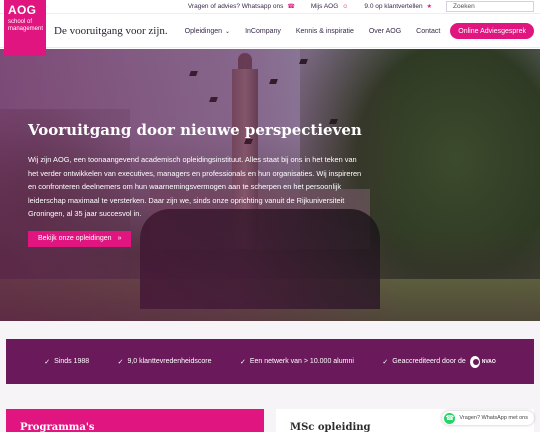 The image size is (540, 432). I want to click on nav-item-kennis: Kennis & inspiratie, so click(325, 31).